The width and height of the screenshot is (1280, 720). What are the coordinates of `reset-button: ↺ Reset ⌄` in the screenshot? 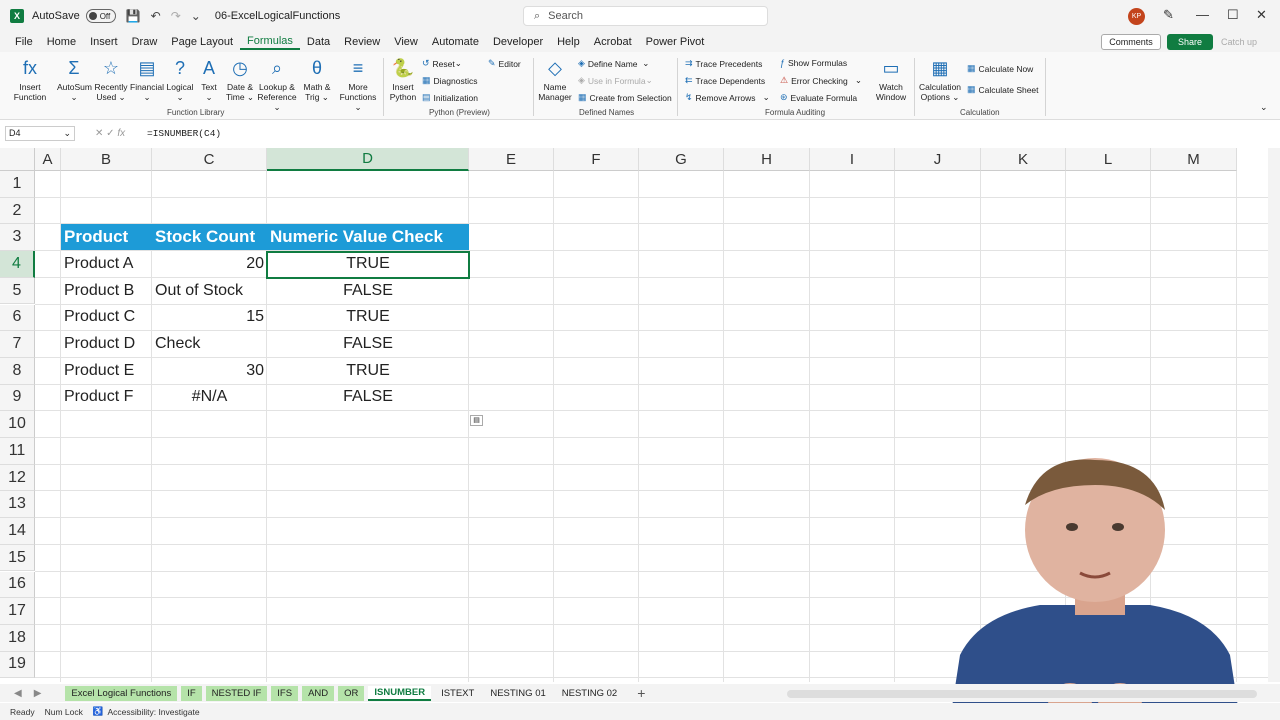 It's located at (442, 63).